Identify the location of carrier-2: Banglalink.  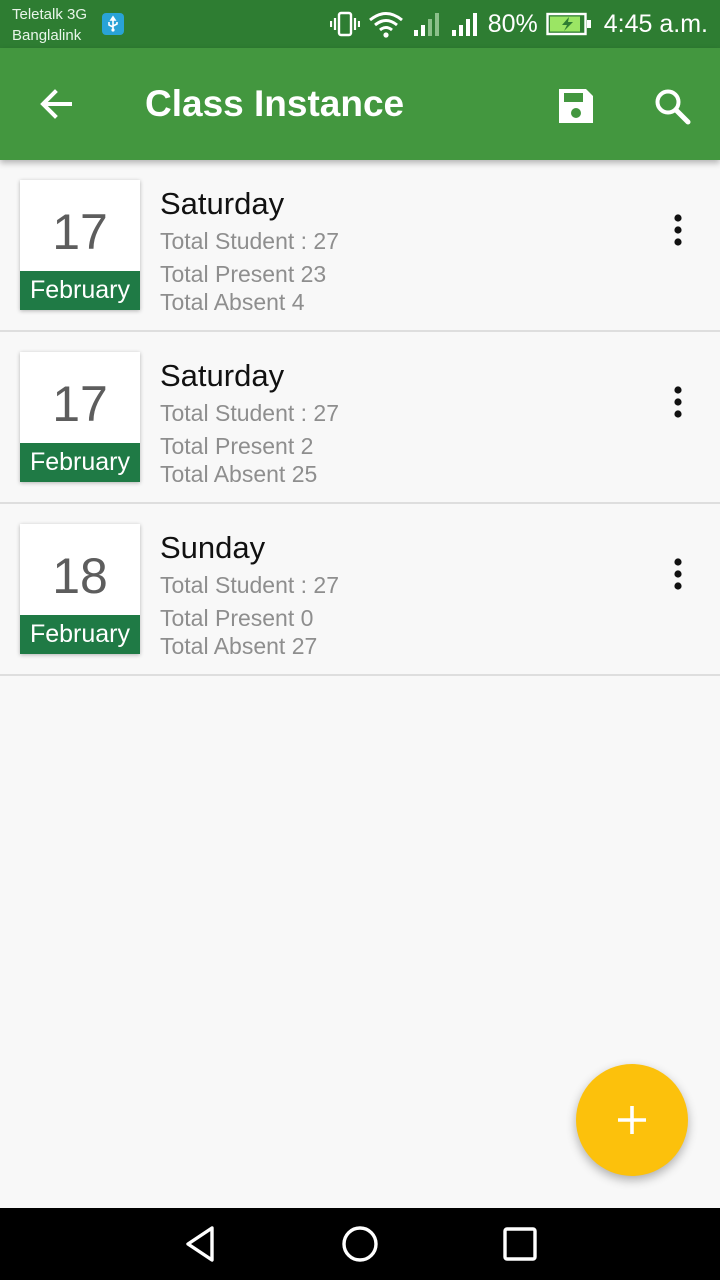
(47, 35).